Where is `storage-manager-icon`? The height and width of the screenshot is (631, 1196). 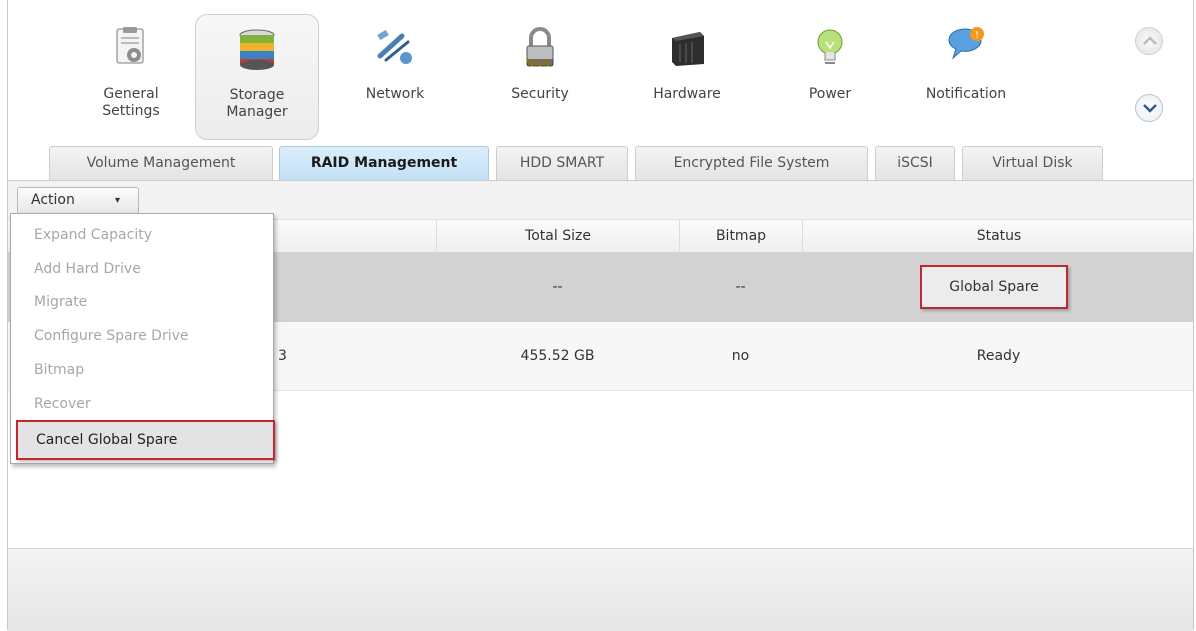 storage-manager-icon is located at coordinates (257, 49).